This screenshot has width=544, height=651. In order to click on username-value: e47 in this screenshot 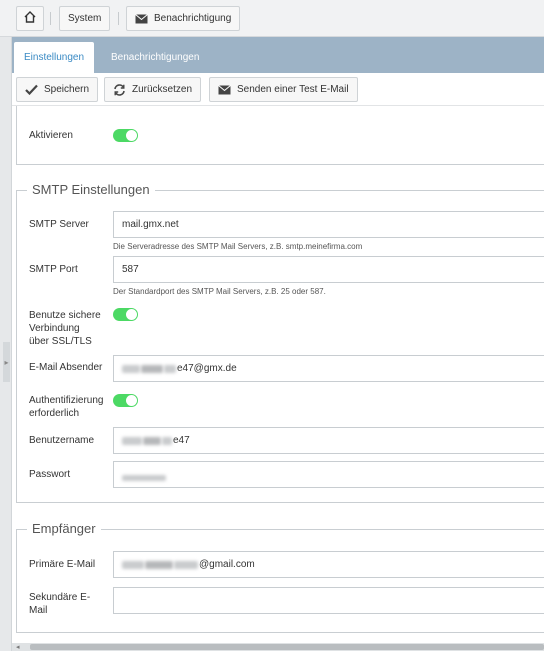, I will do `click(181, 440)`.